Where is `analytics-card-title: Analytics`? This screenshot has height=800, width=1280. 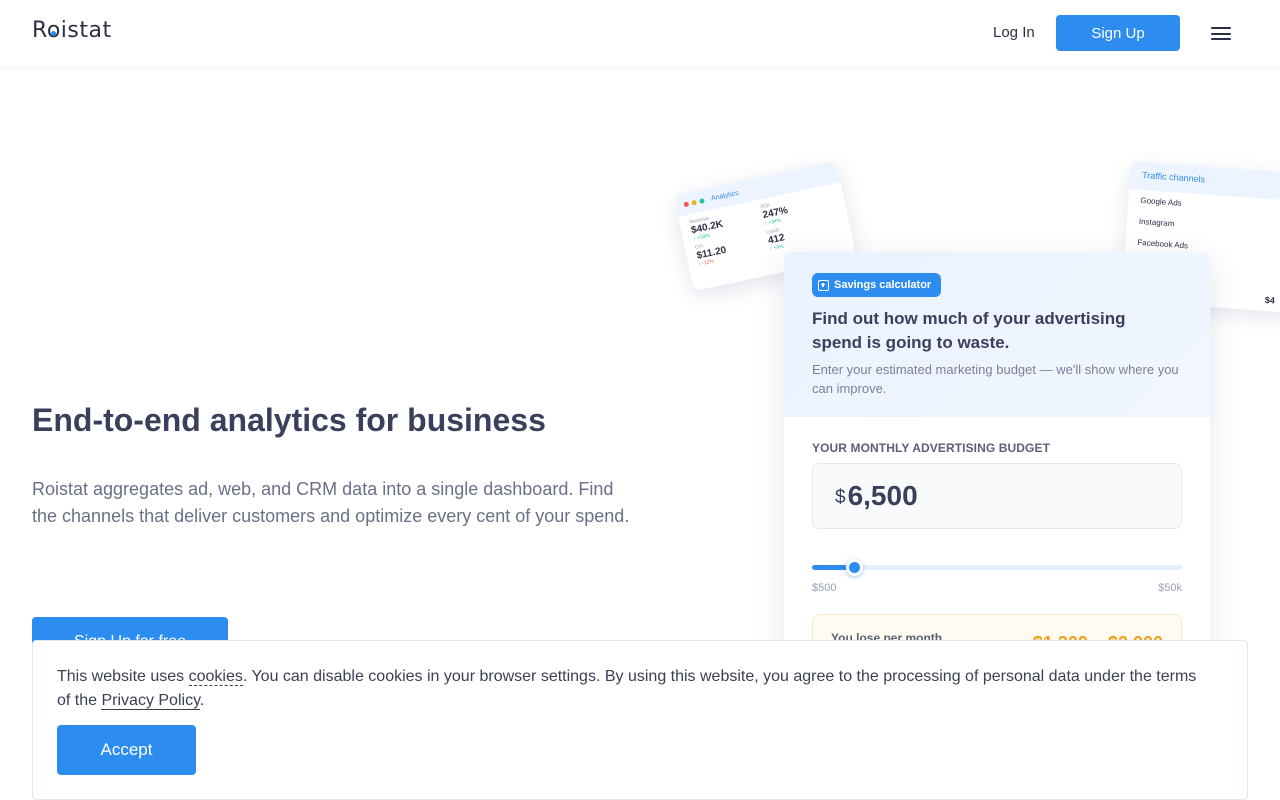
analytics-card-title: Analytics is located at coordinates (725, 196).